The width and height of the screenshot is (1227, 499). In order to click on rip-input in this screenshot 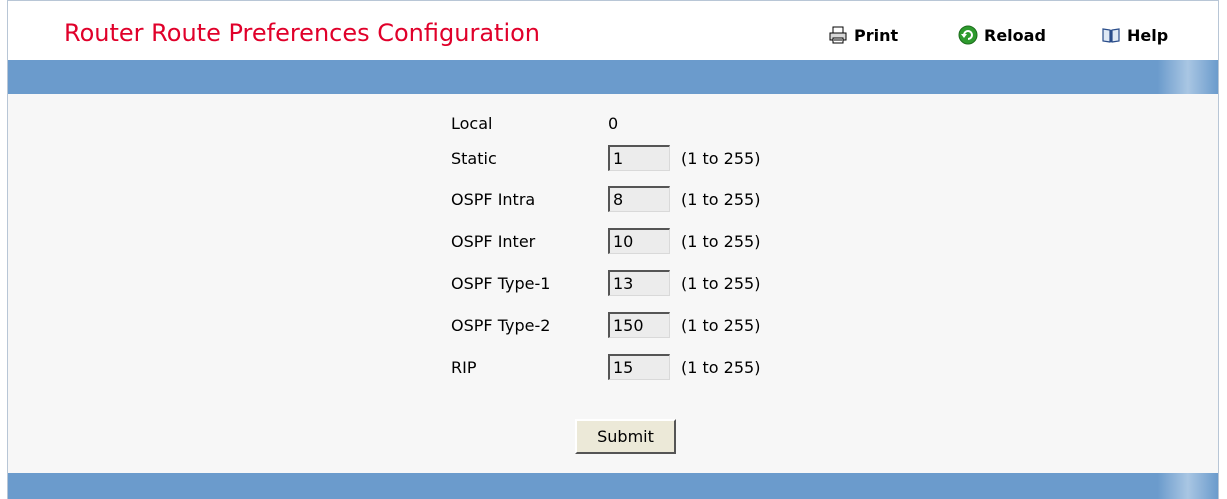, I will do `click(639, 367)`.